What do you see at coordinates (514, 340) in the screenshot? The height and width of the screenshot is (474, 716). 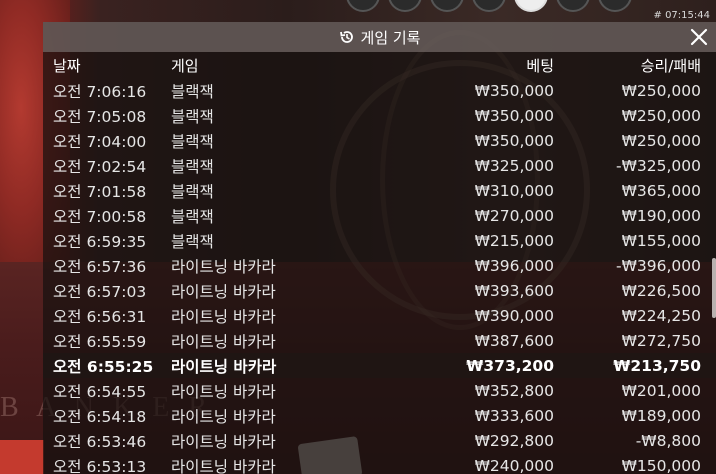 I see `row-bet: ₩387,600` at bounding box center [514, 340].